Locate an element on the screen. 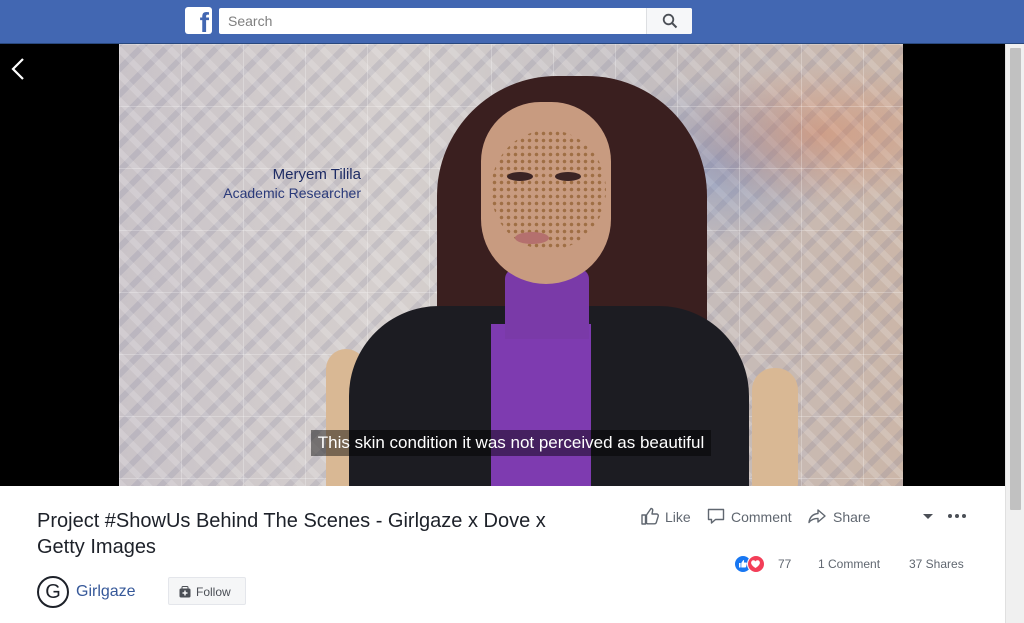  shares-count: 37 Shares is located at coordinates (936, 564).